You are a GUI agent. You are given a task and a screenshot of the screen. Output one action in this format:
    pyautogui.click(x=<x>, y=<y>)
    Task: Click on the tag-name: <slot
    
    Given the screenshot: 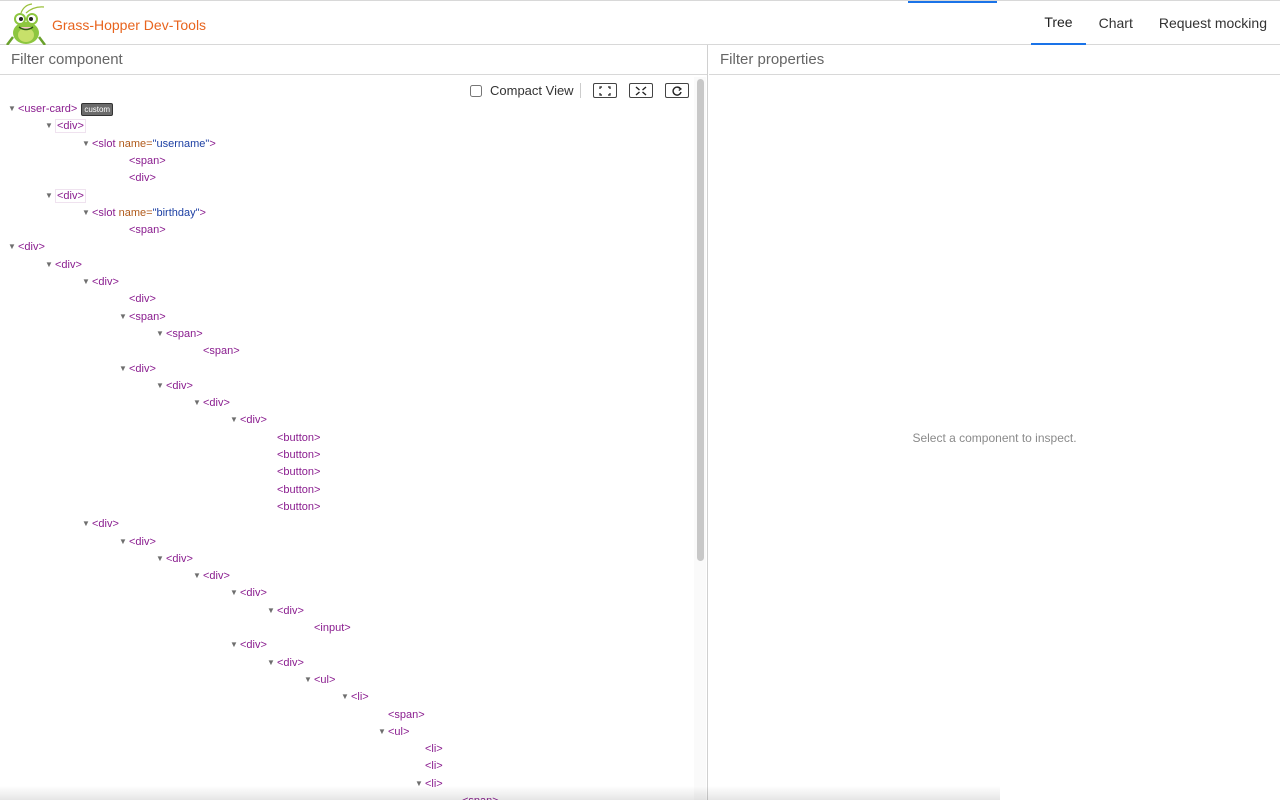 What is the action you would take?
    pyautogui.click(x=104, y=144)
    